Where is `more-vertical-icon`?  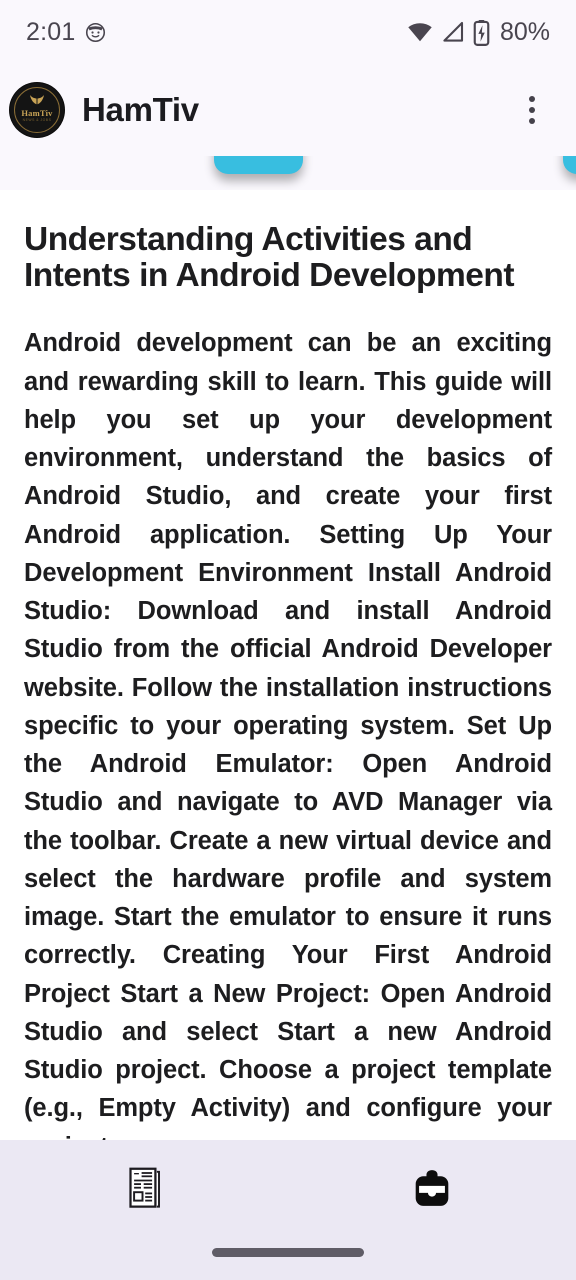
more-vertical-icon is located at coordinates (532, 110).